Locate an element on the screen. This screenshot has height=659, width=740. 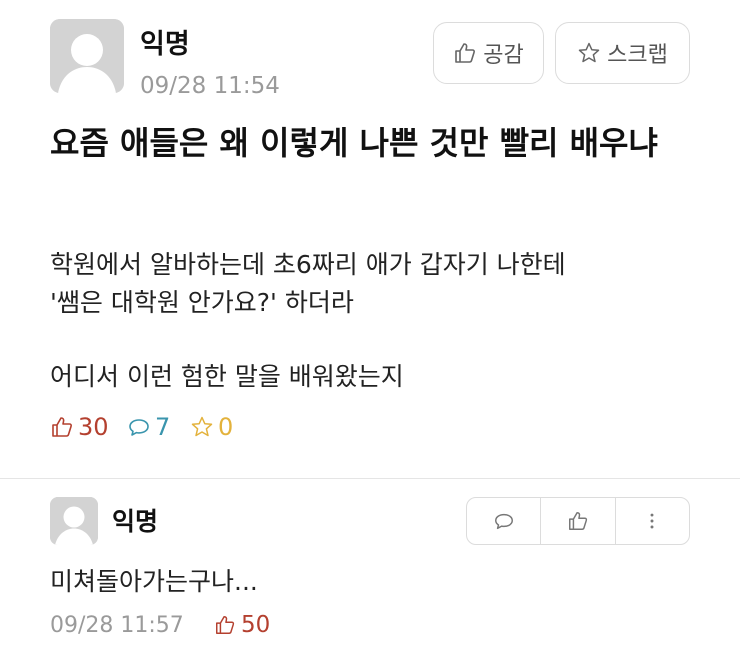
more-options-button is located at coordinates (651, 521).